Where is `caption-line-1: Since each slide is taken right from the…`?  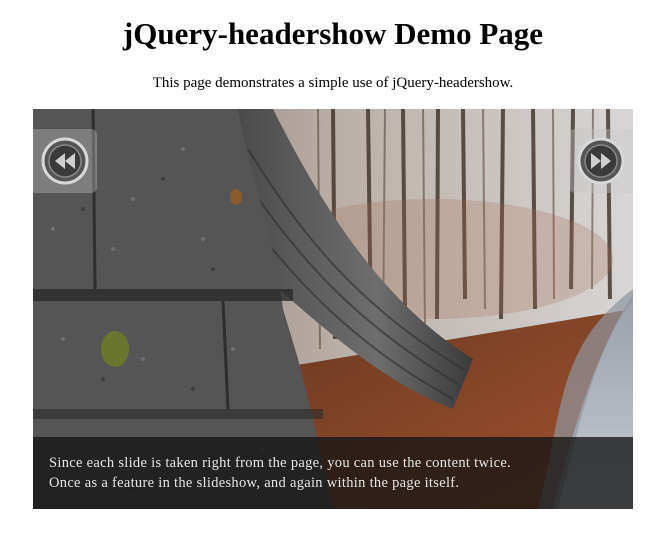
caption-line-1: Since each slide is taken right from the… is located at coordinates (280, 463).